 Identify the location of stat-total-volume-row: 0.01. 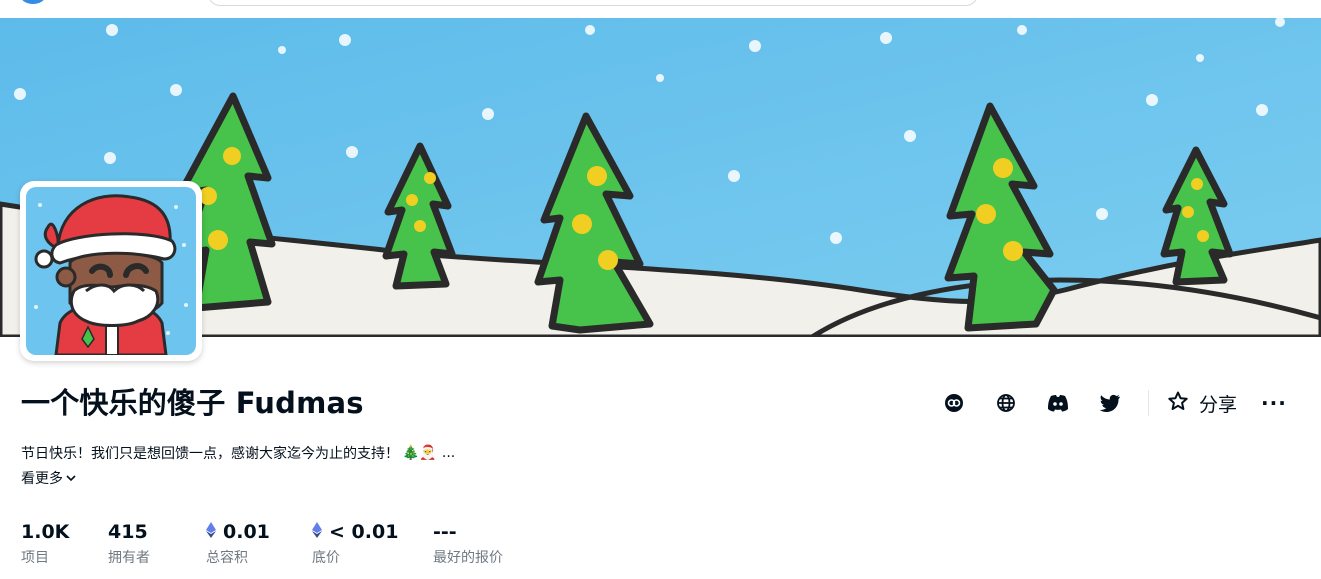
(238, 532).